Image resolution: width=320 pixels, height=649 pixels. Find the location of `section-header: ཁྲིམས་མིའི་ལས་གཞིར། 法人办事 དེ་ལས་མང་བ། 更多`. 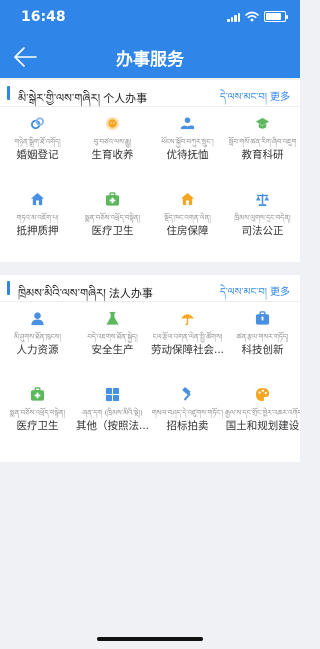

section-header: ཁྲིམས་མིའི་ལས་གཞིར། 法人办事 དེ་ལས་མང་བ། 更多 is located at coordinates (150, 288).